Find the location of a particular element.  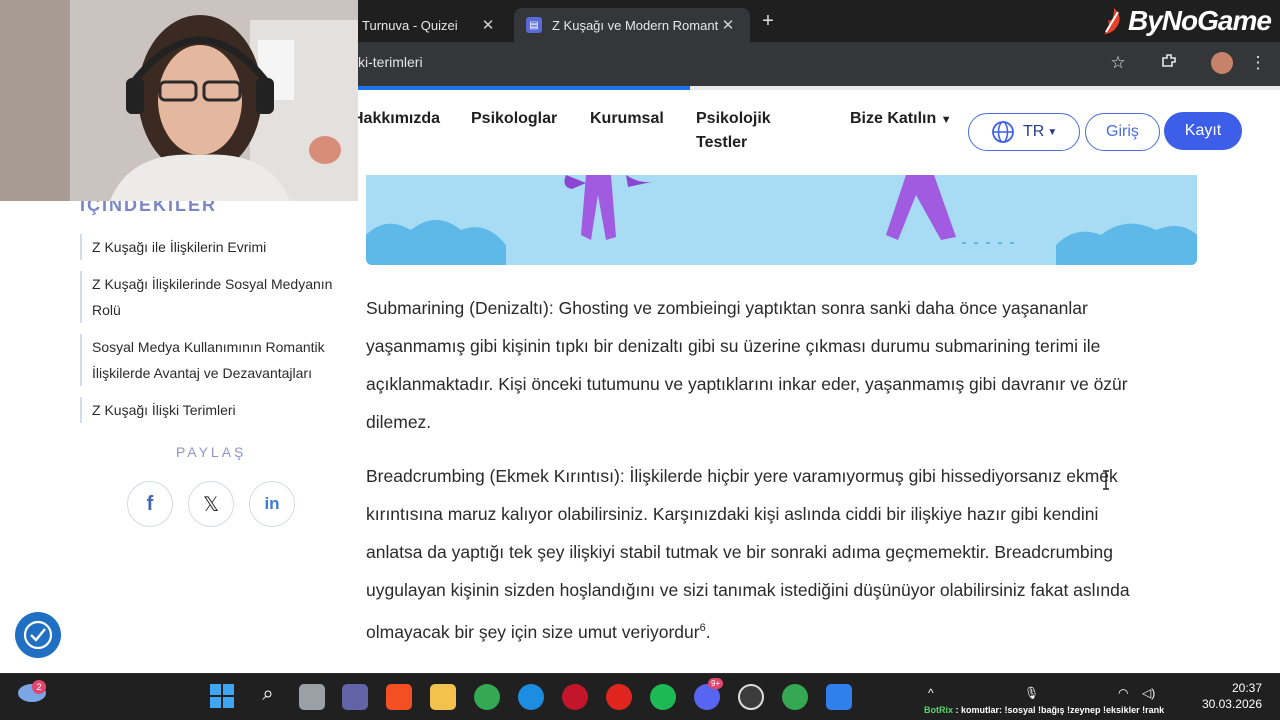

toc-item-evrim: Z Kuşağı ile İlişkilerin Evrimi is located at coordinates (212, 247).